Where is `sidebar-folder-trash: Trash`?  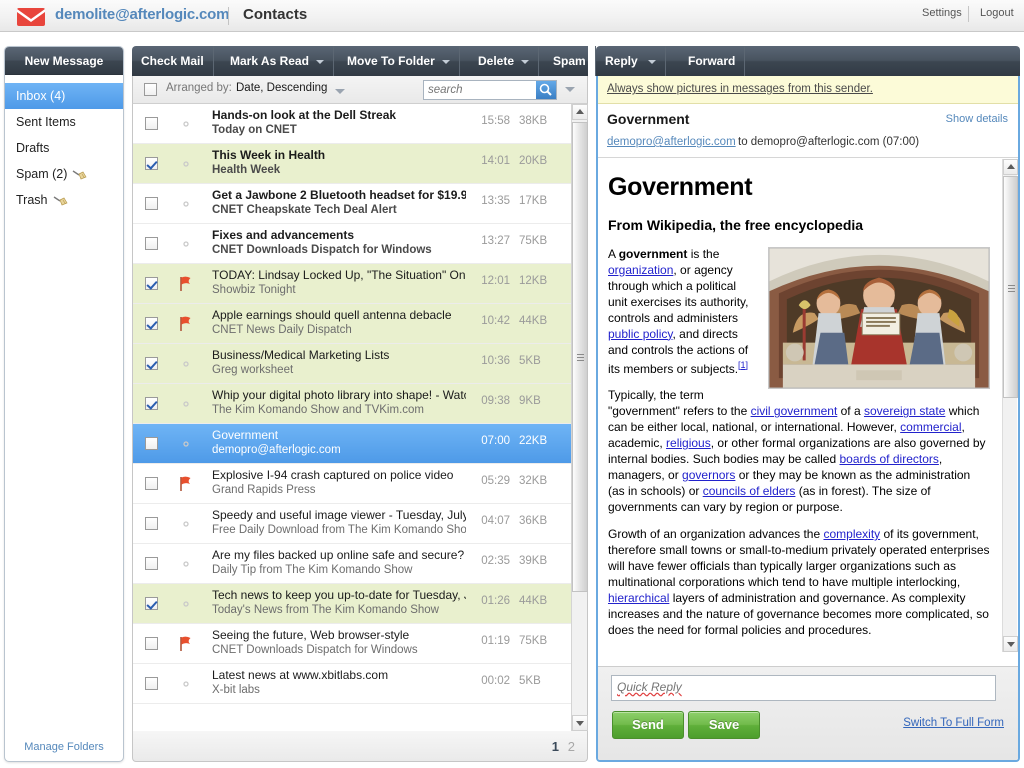 sidebar-folder-trash: Trash is located at coordinates (64, 200).